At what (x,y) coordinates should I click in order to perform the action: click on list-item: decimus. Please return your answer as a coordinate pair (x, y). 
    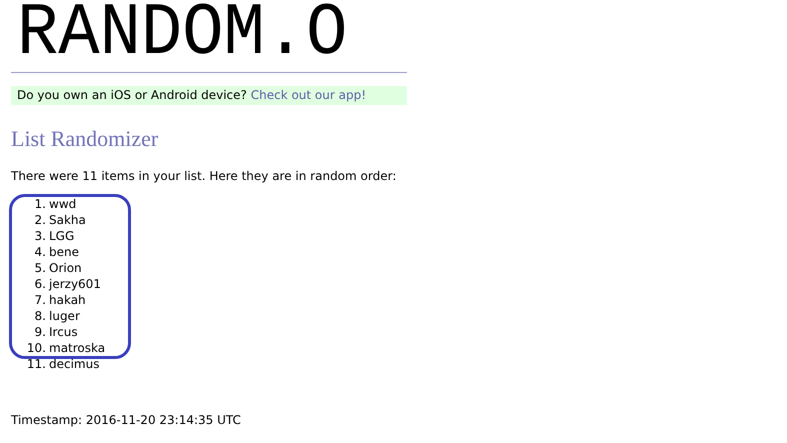
    Looking at the image, I should click on (74, 364).